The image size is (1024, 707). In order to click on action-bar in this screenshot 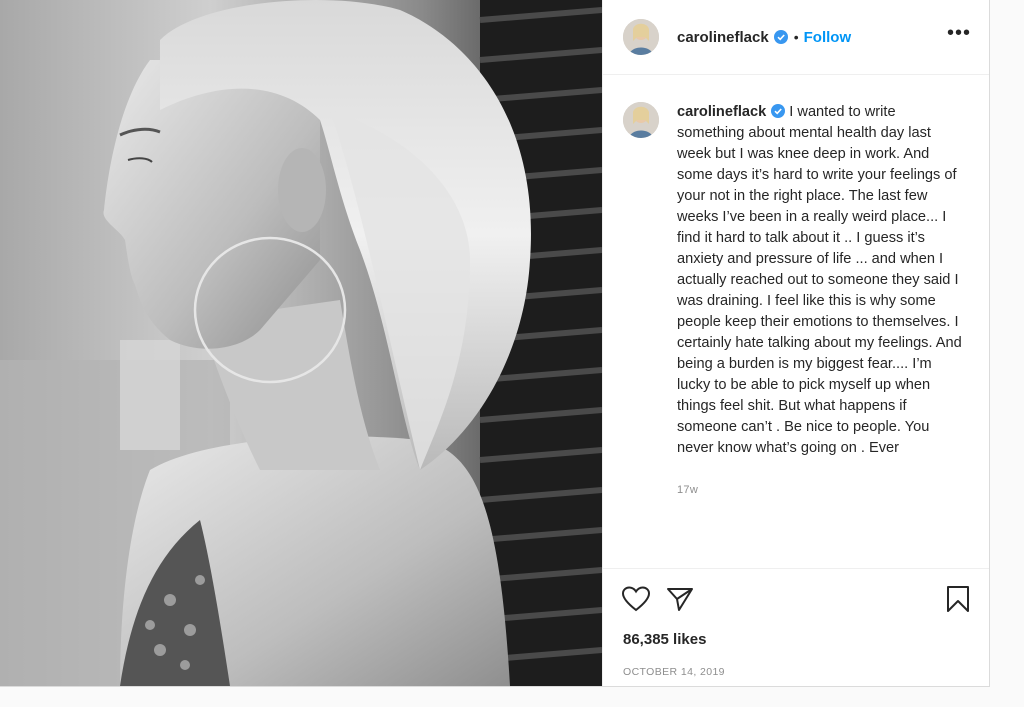, I will do `click(796, 598)`.